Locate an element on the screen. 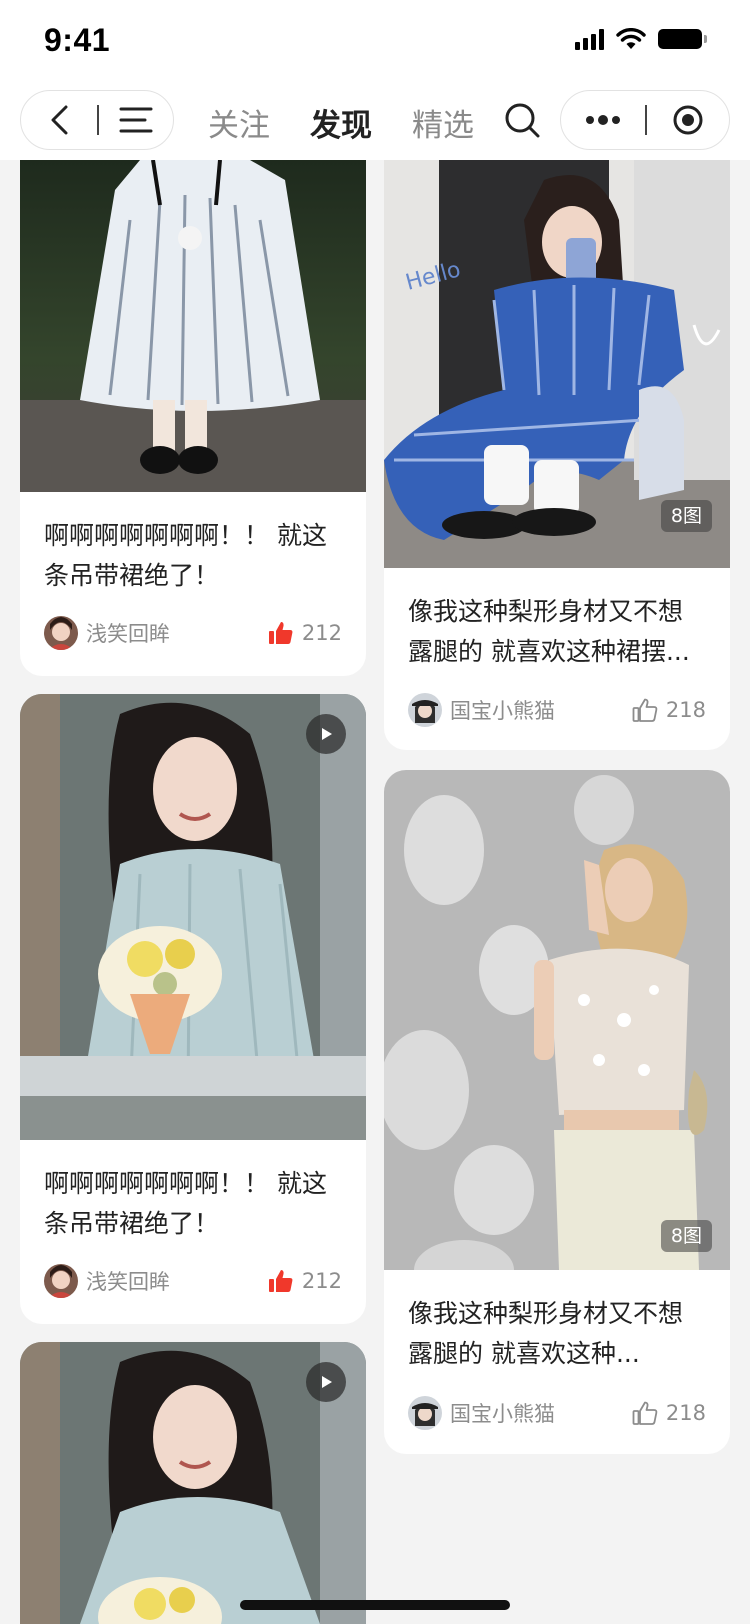 Image resolution: width=750 pixels, height=1624 pixels. battery-icon is located at coordinates (682, 39).